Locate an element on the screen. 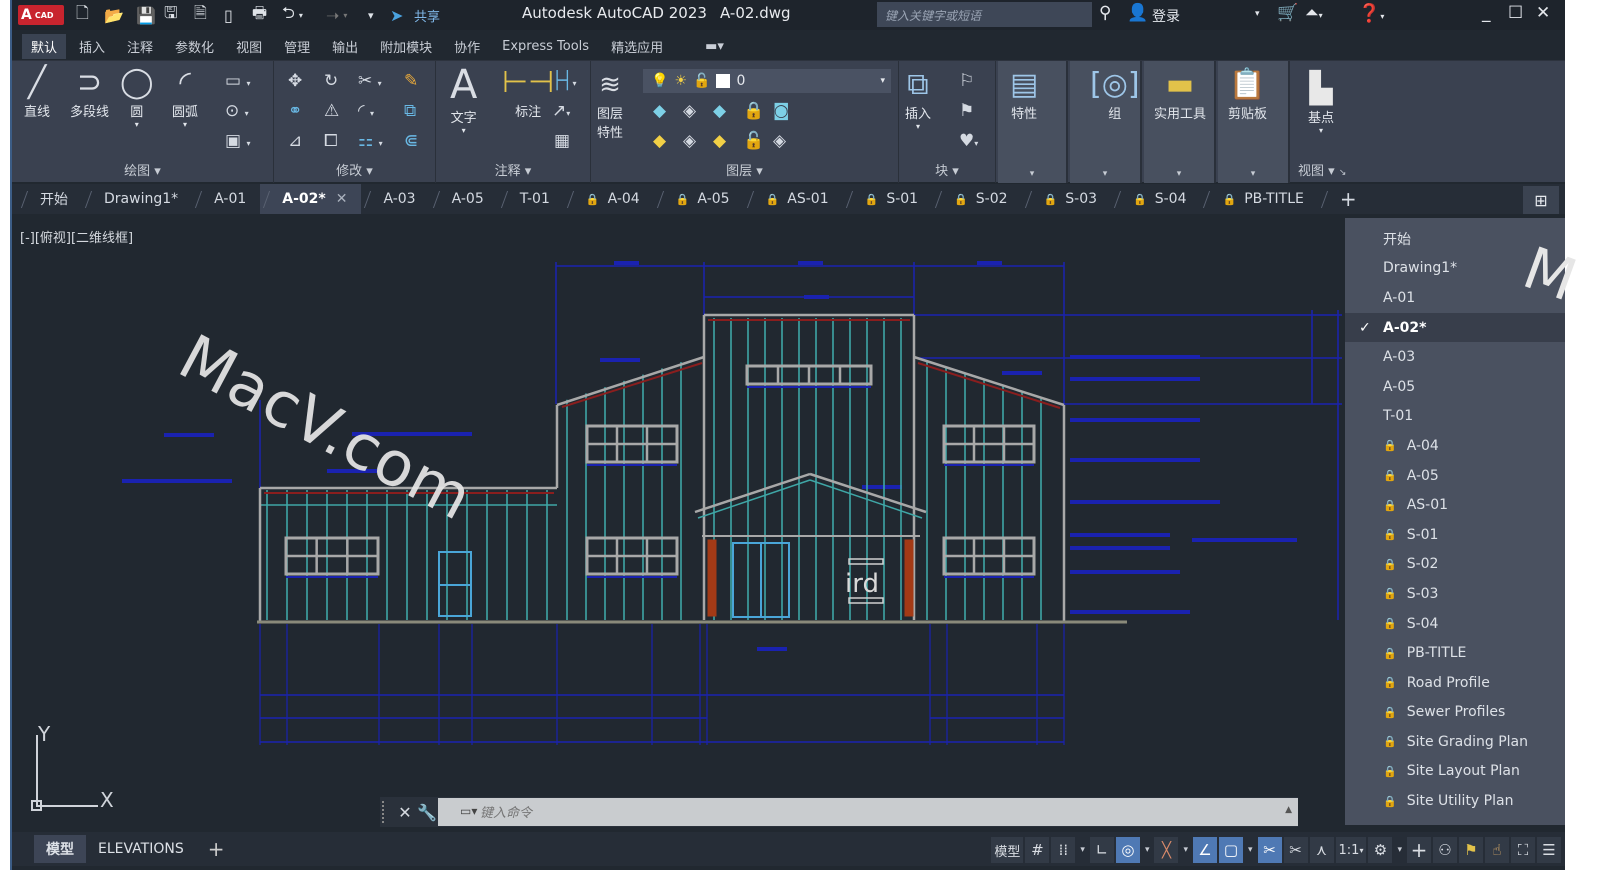 This screenshot has width=1610, height=892. file-tab: 🔒 S-04 is located at coordinates (1155, 199).